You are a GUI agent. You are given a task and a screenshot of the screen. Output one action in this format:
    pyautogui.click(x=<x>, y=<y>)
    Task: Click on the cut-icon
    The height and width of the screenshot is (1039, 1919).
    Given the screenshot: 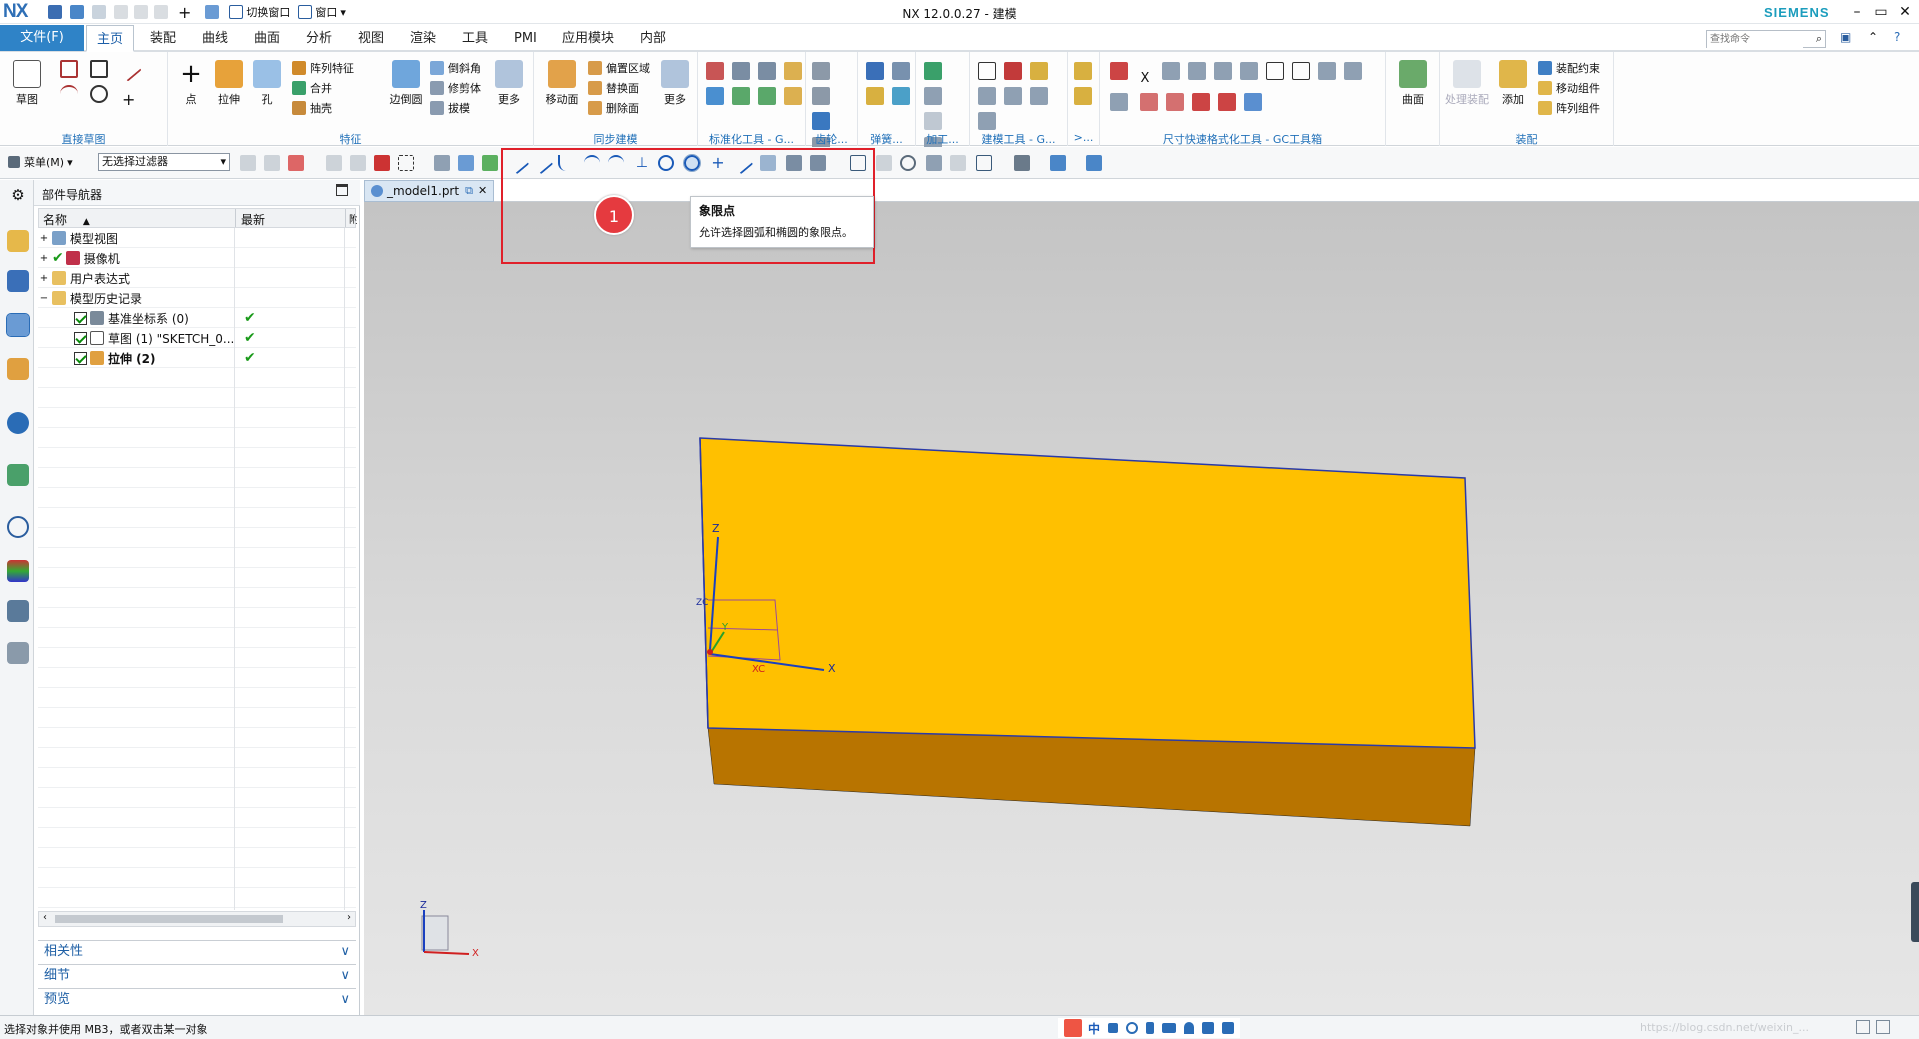 What is the action you would take?
    pyautogui.click(x=121, y=12)
    